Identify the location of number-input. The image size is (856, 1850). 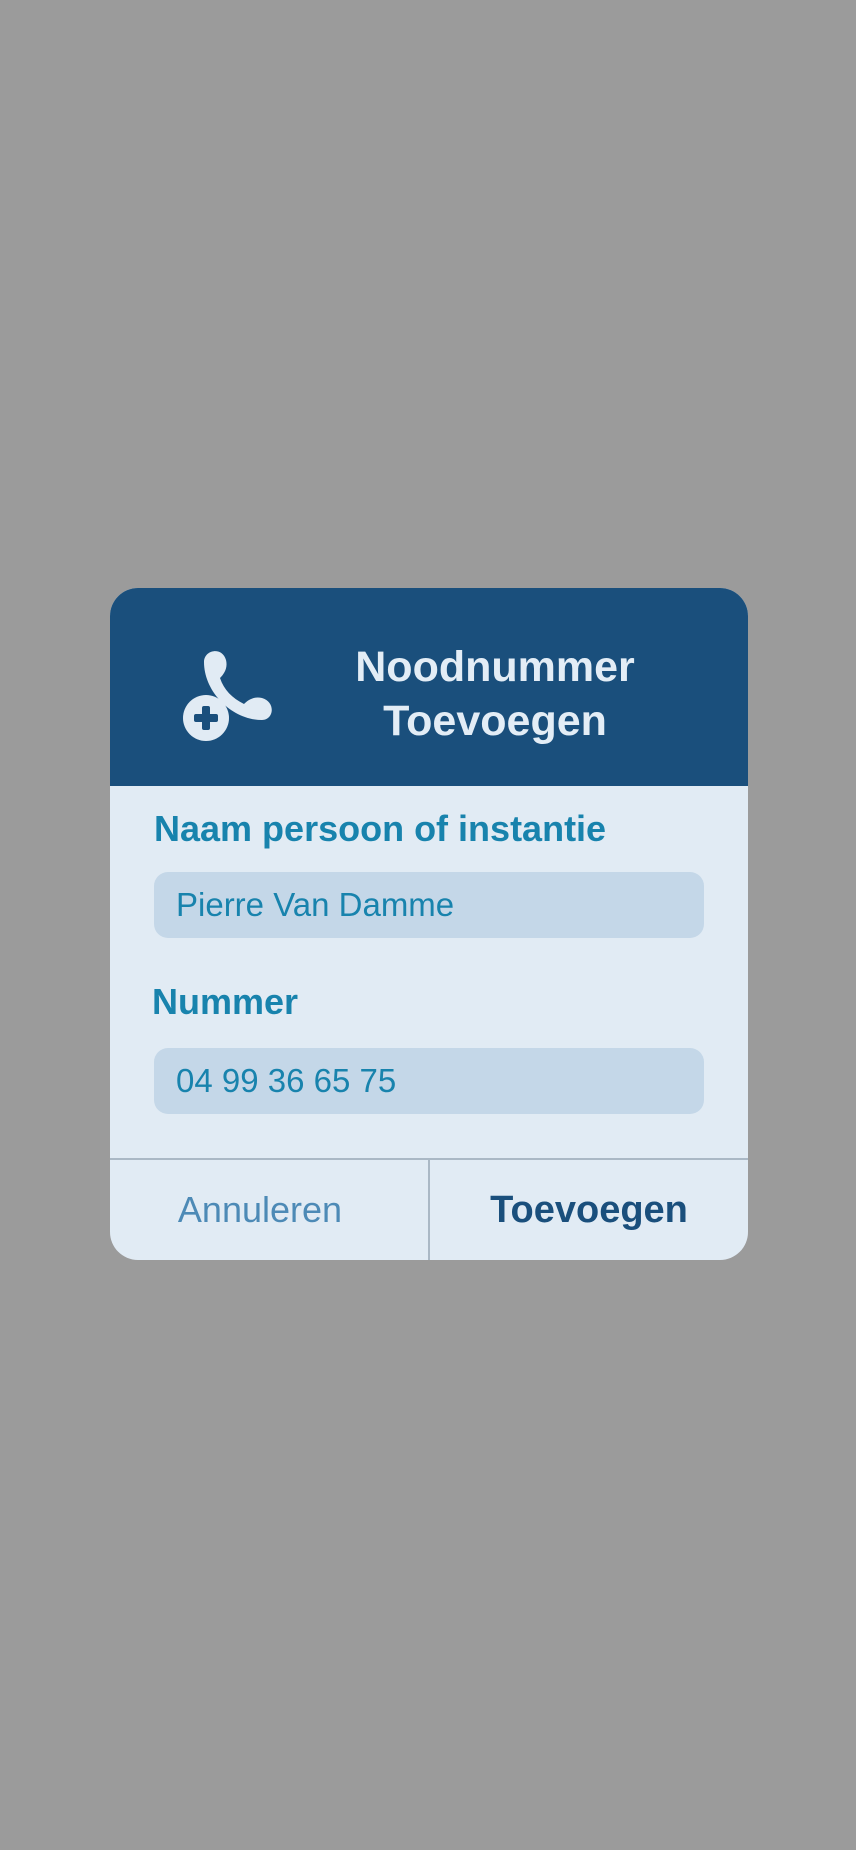
(429, 1081).